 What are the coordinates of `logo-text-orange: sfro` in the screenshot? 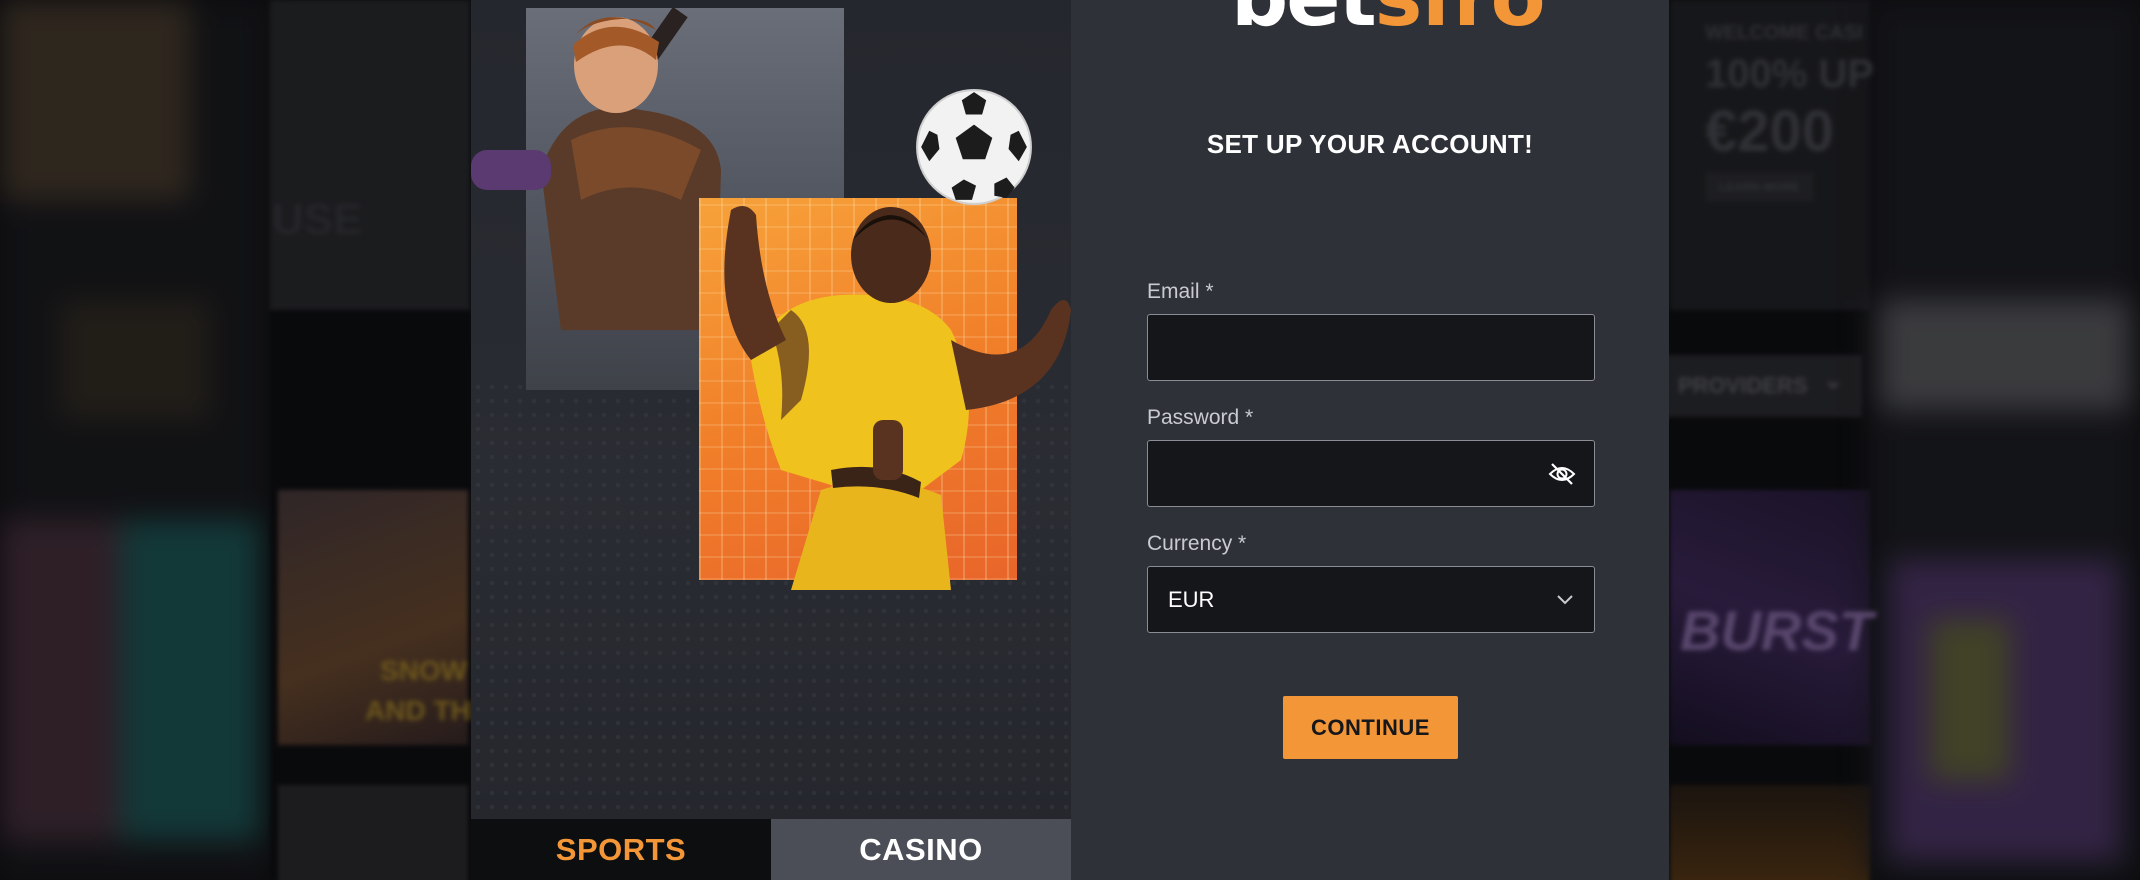 It's located at (1460, 22).